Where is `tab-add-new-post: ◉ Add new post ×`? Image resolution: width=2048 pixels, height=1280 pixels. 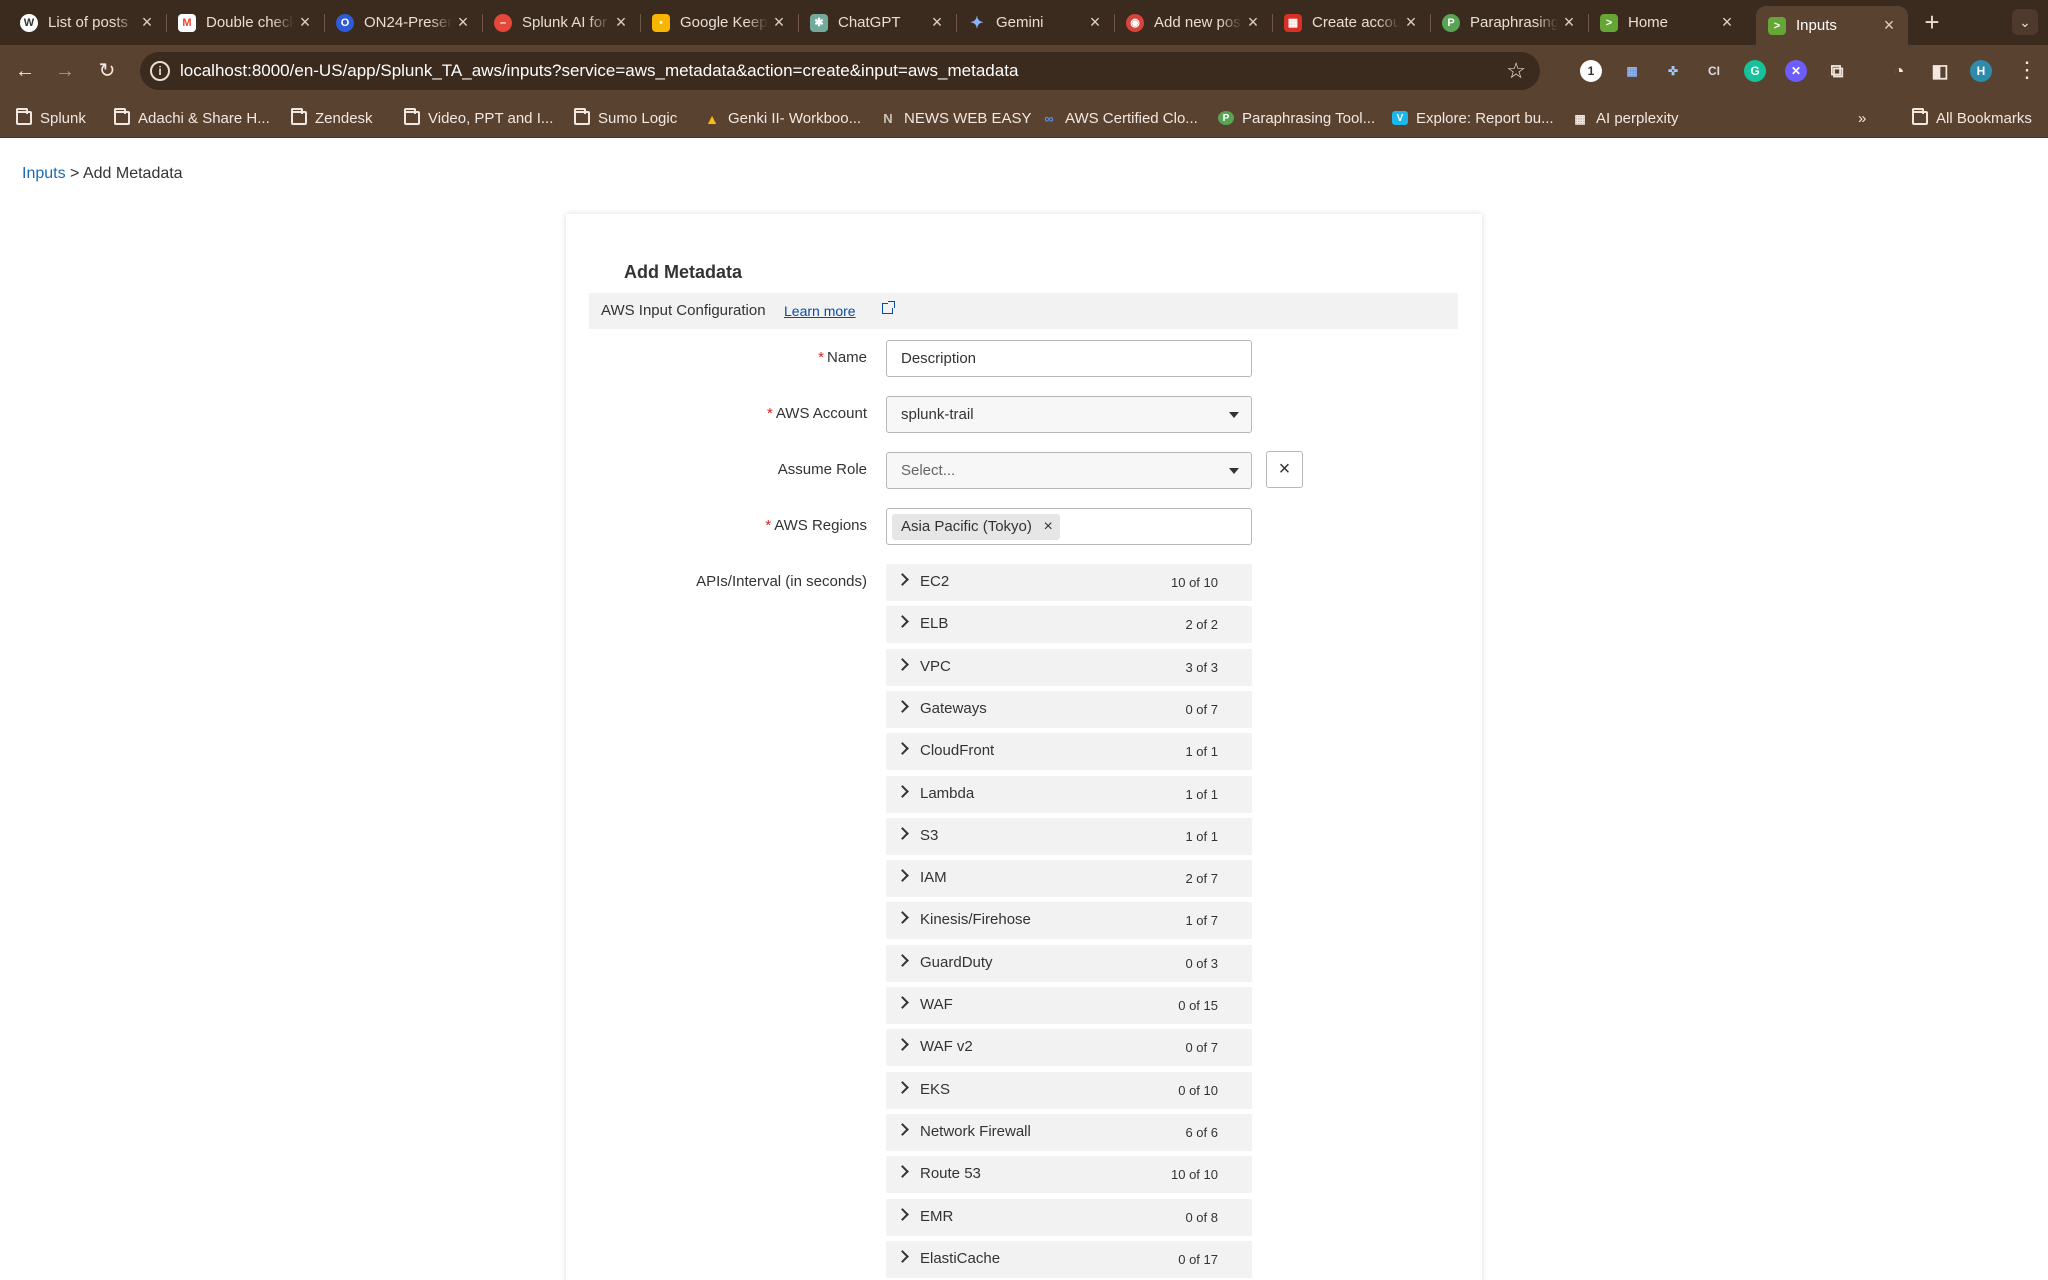
tab-add-new-post: ◉ Add new post × is located at coordinates (1193, 22).